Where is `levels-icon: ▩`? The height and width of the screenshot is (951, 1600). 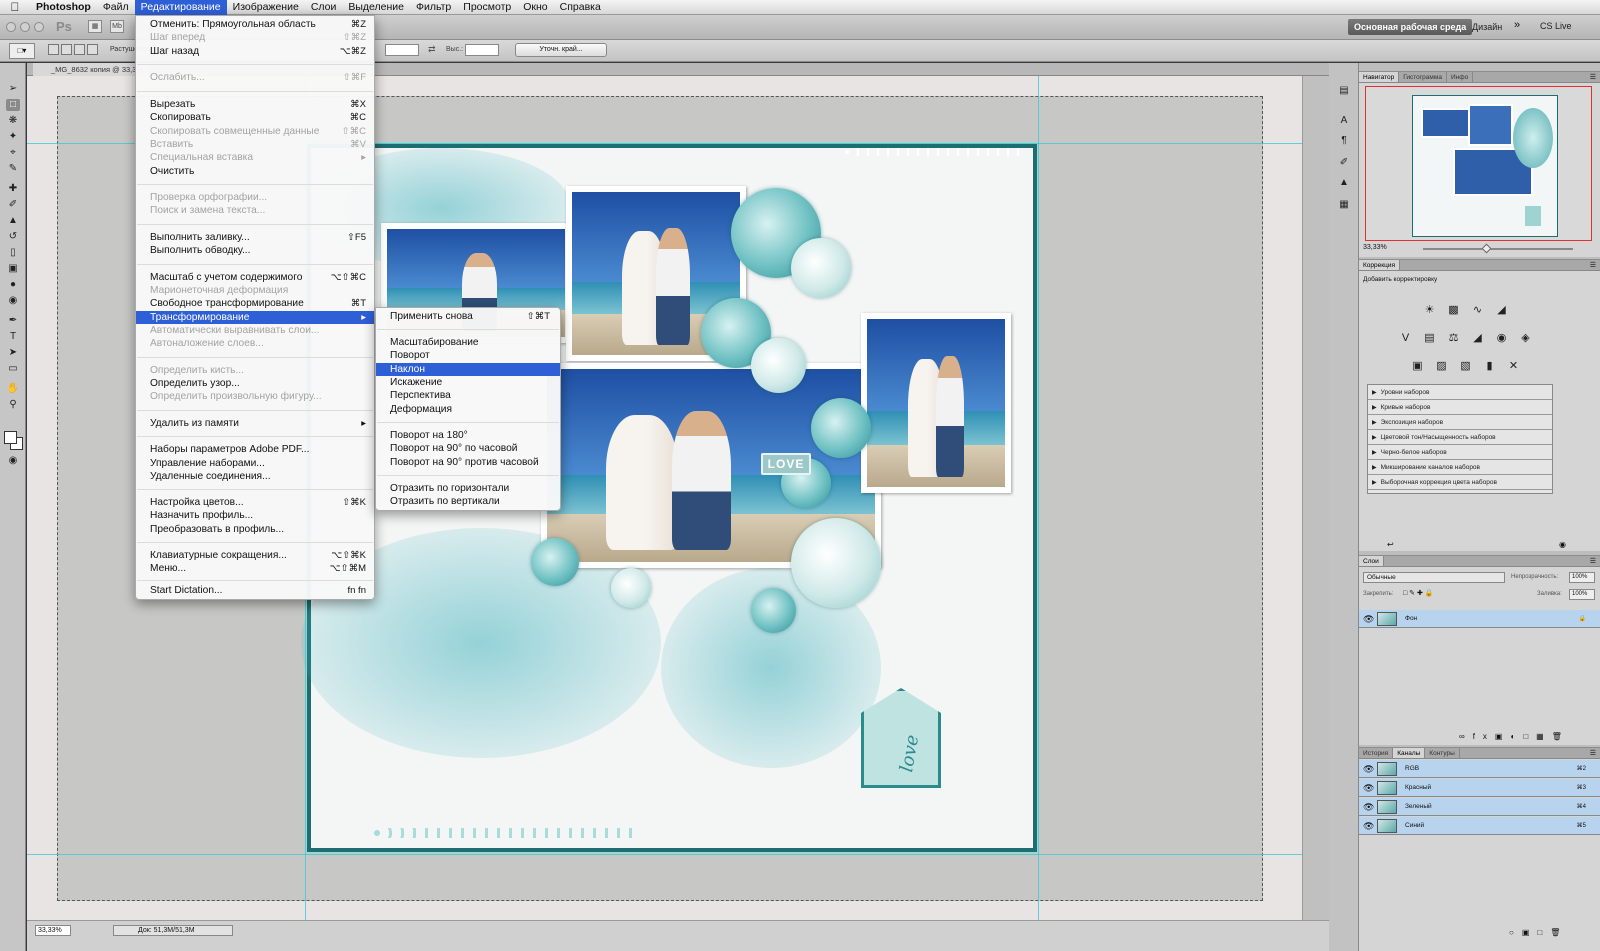
levels-icon: ▩ is located at coordinates (1453, 310).